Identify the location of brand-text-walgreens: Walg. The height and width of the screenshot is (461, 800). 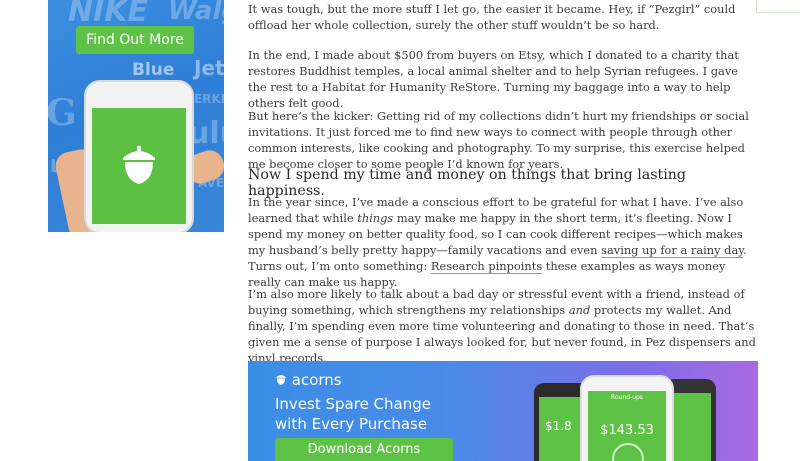
(196, 13).